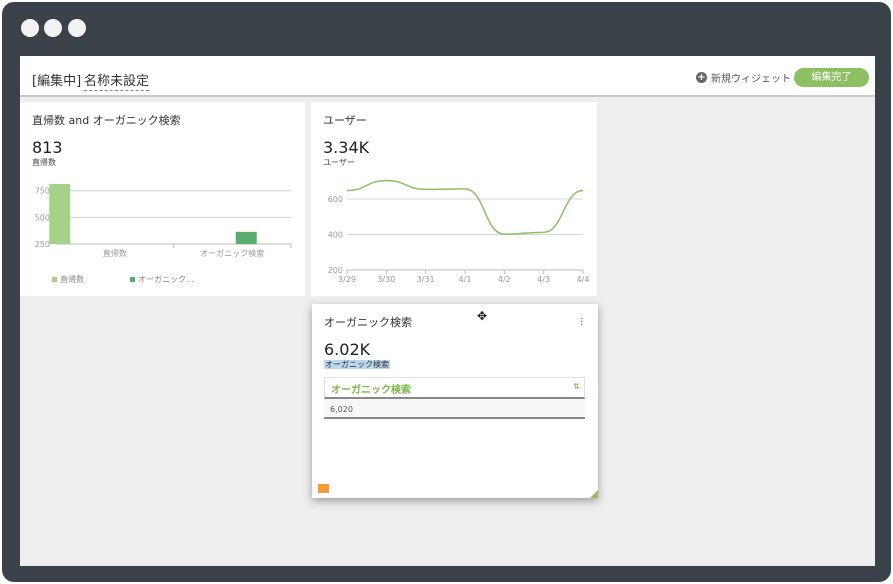 The image size is (893, 584). I want to click on x-tick-label: 4/3, so click(543, 279).